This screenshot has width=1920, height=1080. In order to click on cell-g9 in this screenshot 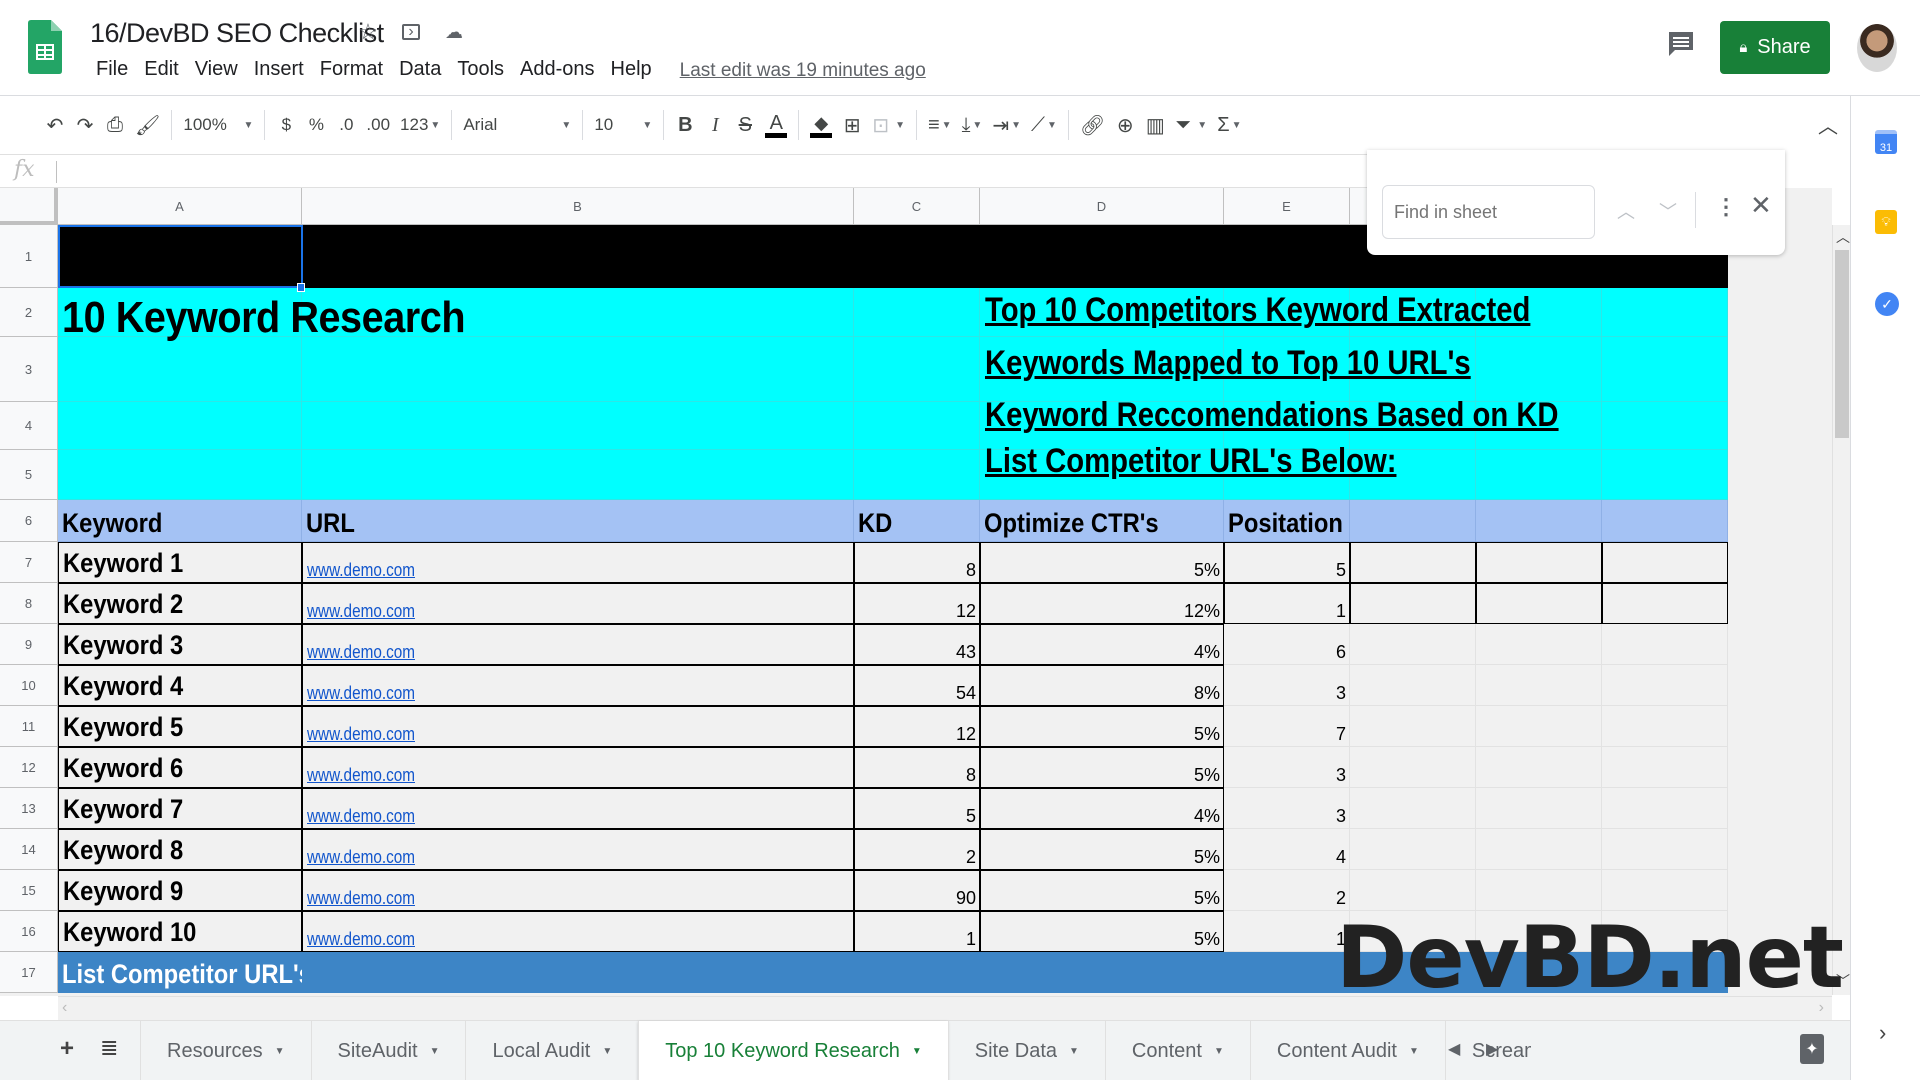, I will do `click(1539, 644)`.